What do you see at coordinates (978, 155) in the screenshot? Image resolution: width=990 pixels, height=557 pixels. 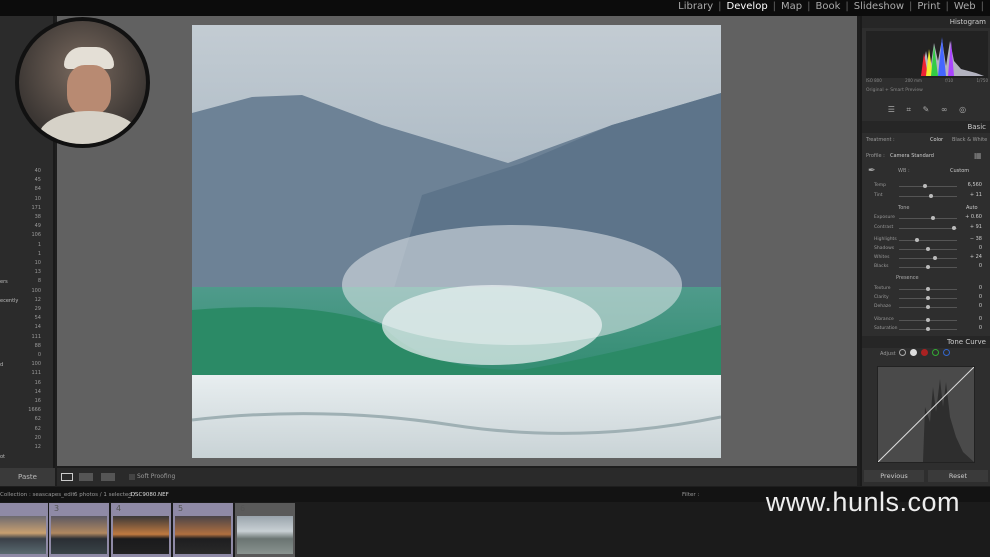 I see `profile-browser-icon: ▦` at bounding box center [978, 155].